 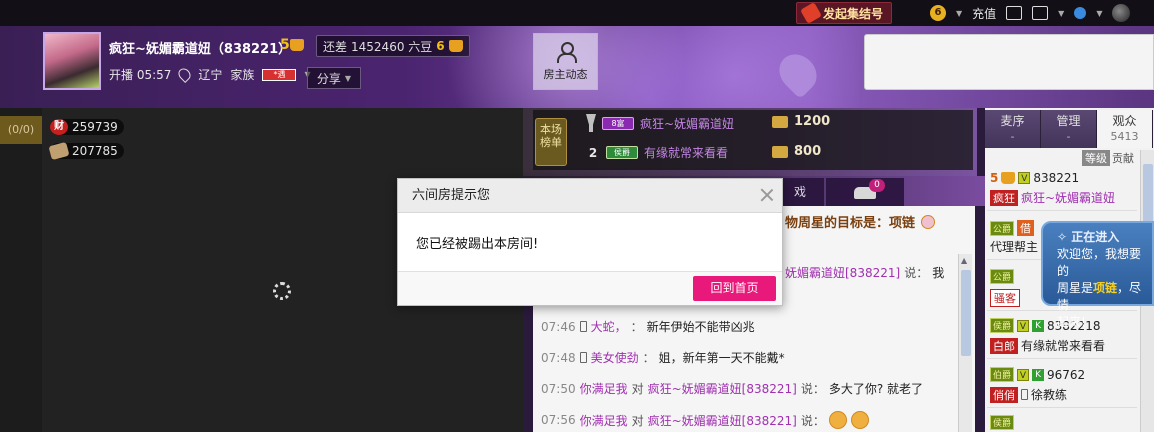 What do you see at coordinates (609, 326) in the screenshot?
I see `chat-user: 大蛇，` at bounding box center [609, 326].